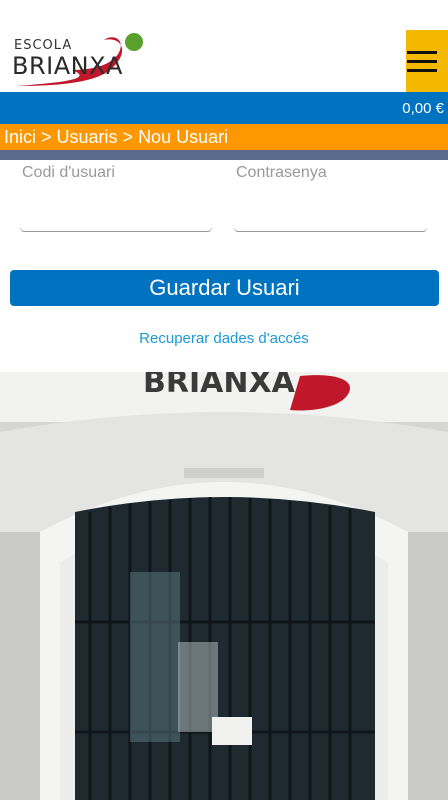 The width and height of the screenshot is (448, 800). I want to click on recover-access-link: Recuperar dades d'accés, so click(224, 338).